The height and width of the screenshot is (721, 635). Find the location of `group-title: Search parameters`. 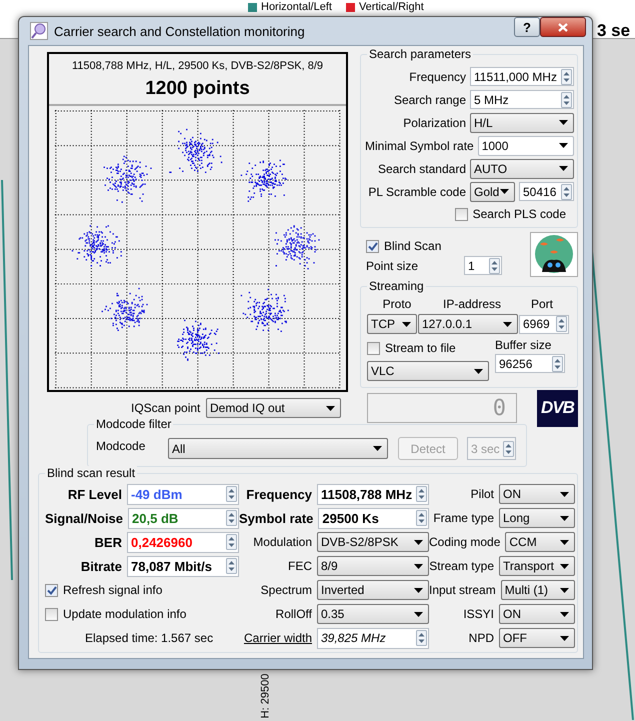

group-title: Search parameters is located at coordinates (420, 54).